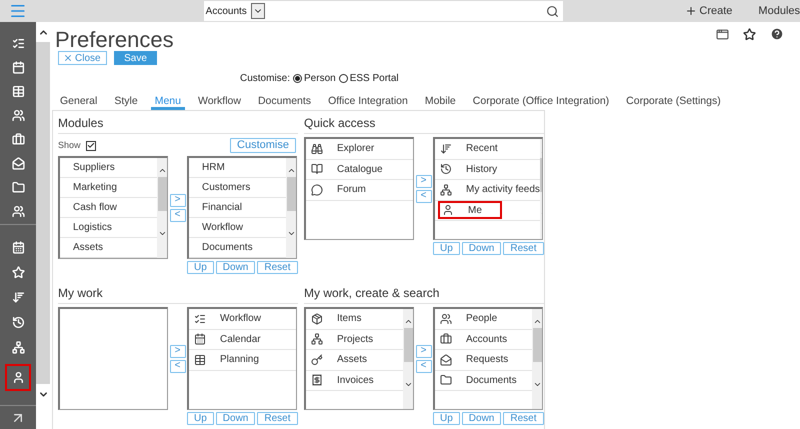  I want to click on favourite-icon, so click(749, 34).